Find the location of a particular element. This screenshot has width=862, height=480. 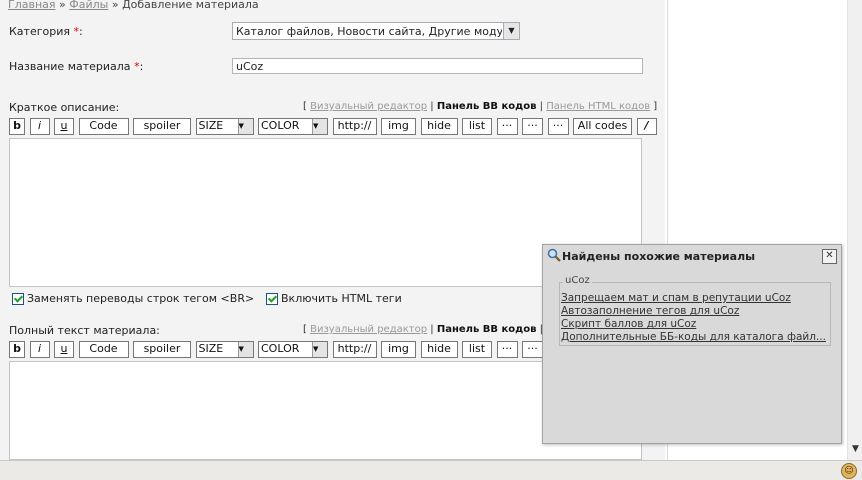

category-label-text: Категория is located at coordinates (39, 31).